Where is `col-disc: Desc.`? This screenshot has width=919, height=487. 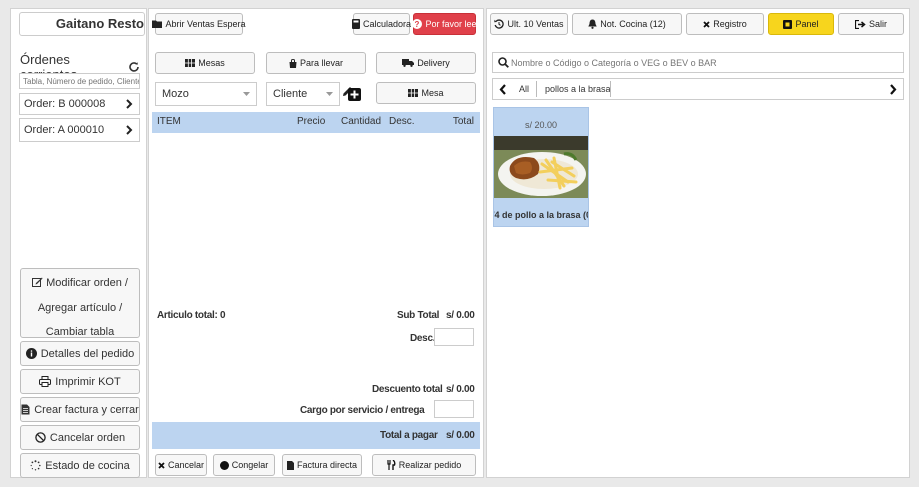 col-disc: Desc. is located at coordinates (402, 121).